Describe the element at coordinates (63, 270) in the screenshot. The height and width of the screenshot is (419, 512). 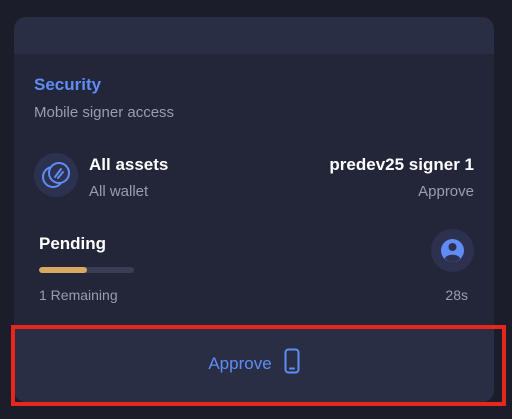
I see `pending-progress-fill` at that location.